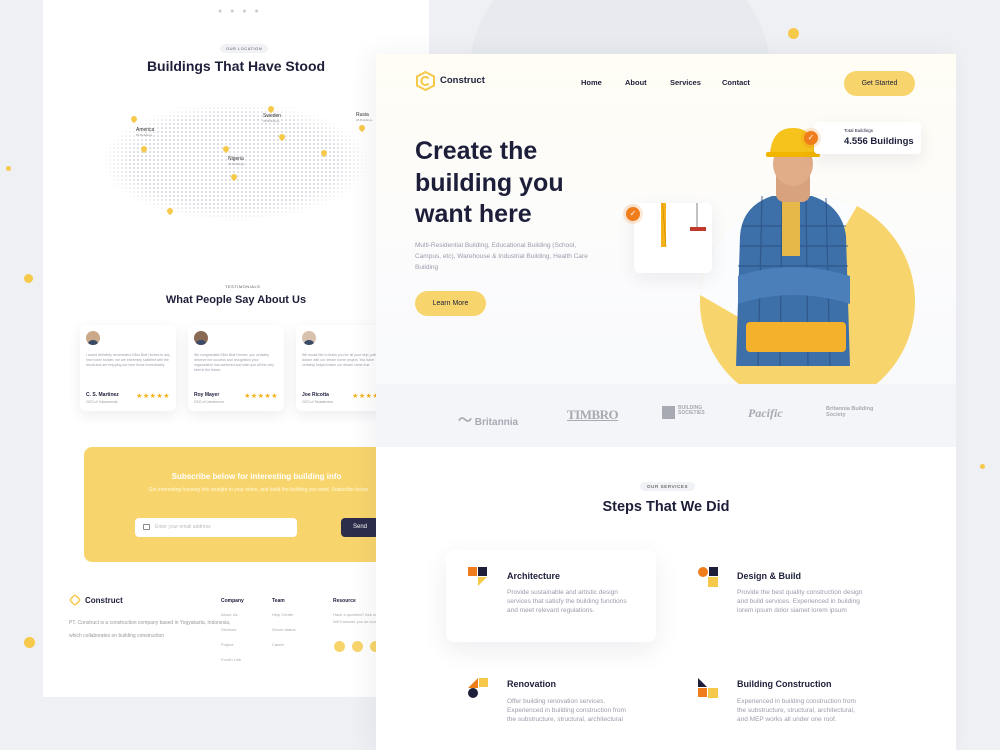 This screenshot has height=750, width=1000. I want to click on brand-logo-timbro: TIMBRO, so click(593, 414).